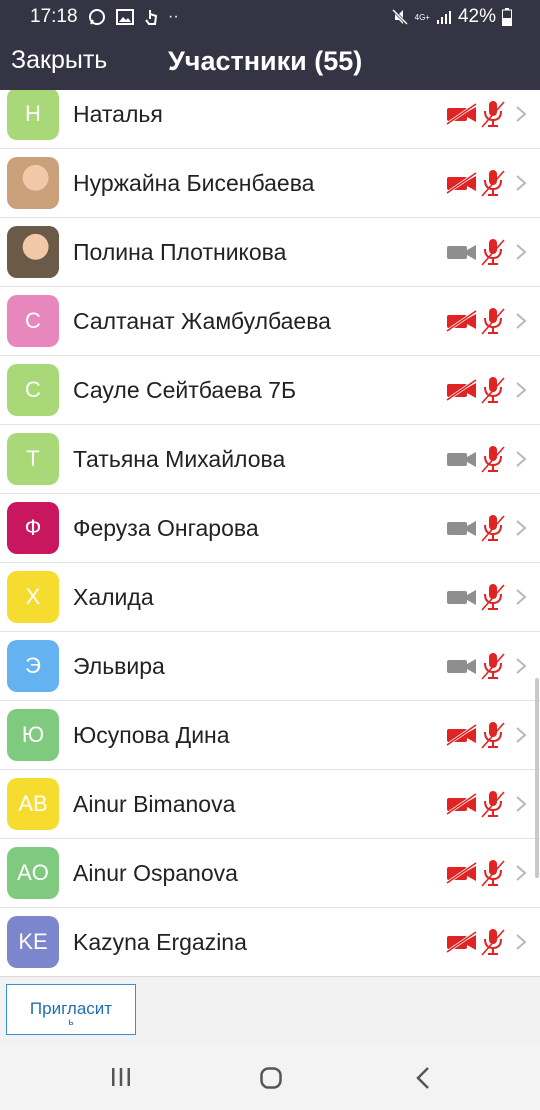 This screenshot has width=540, height=1110. Describe the element at coordinates (119, 666) in the screenshot. I see `participant-name: Эльвира` at that location.